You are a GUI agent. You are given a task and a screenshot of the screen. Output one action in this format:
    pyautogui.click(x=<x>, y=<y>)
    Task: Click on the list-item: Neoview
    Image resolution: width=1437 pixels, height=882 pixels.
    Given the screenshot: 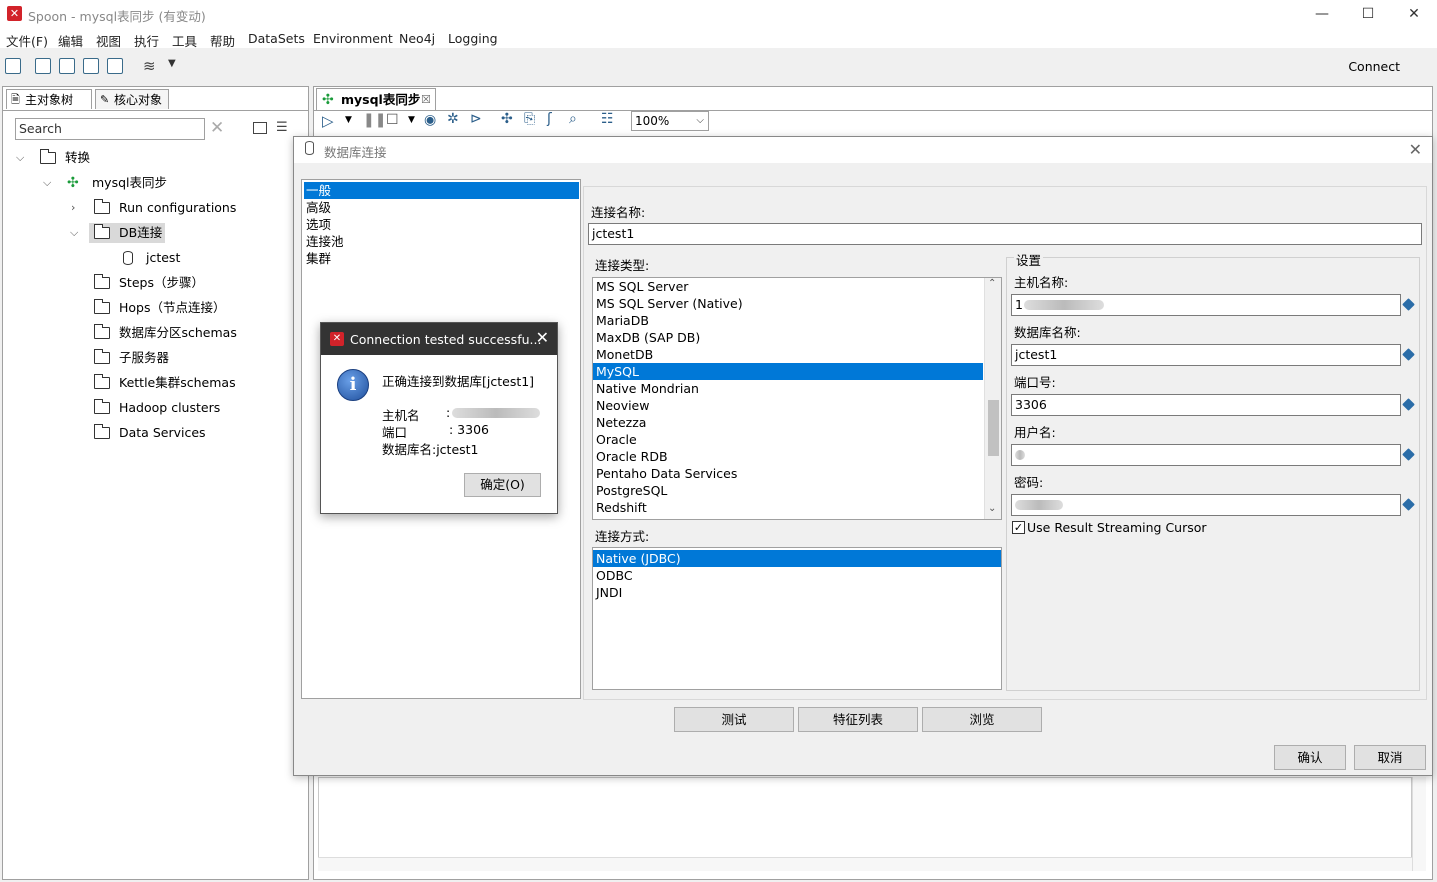 What is the action you would take?
    pyautogui.click(x=797, y=405)
    